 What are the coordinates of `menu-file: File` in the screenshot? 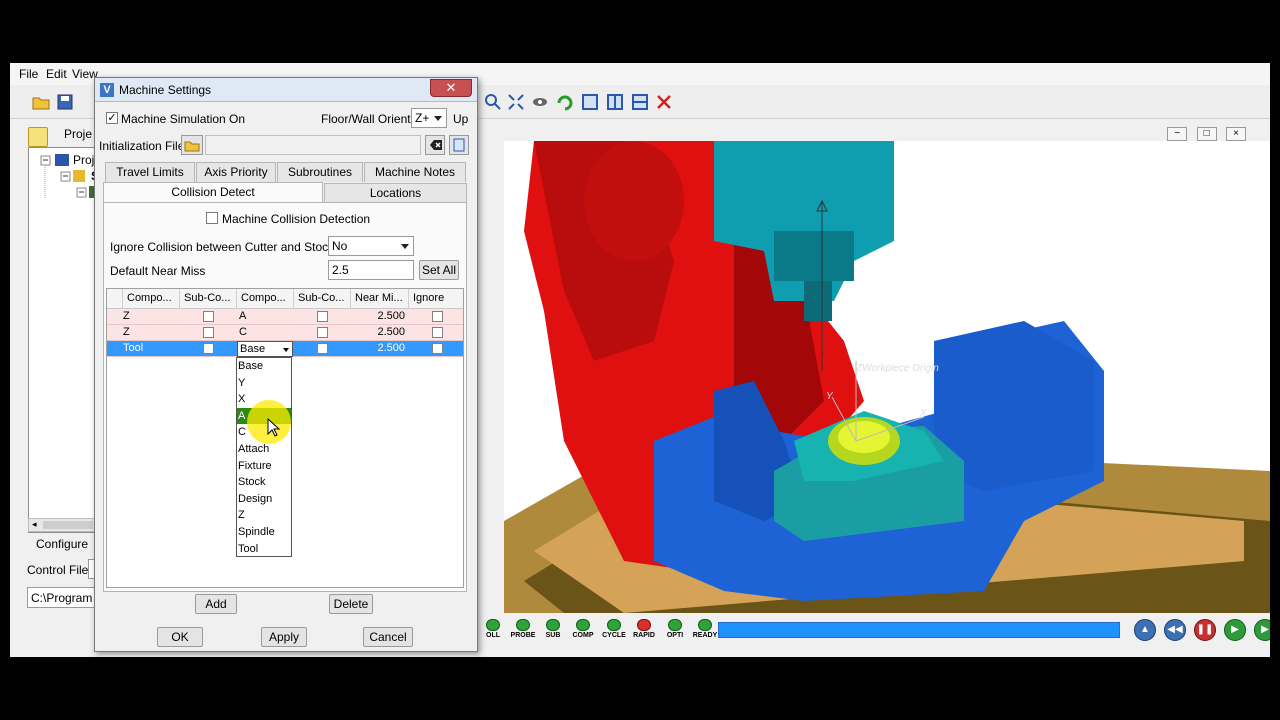 It's located at (28, 74).